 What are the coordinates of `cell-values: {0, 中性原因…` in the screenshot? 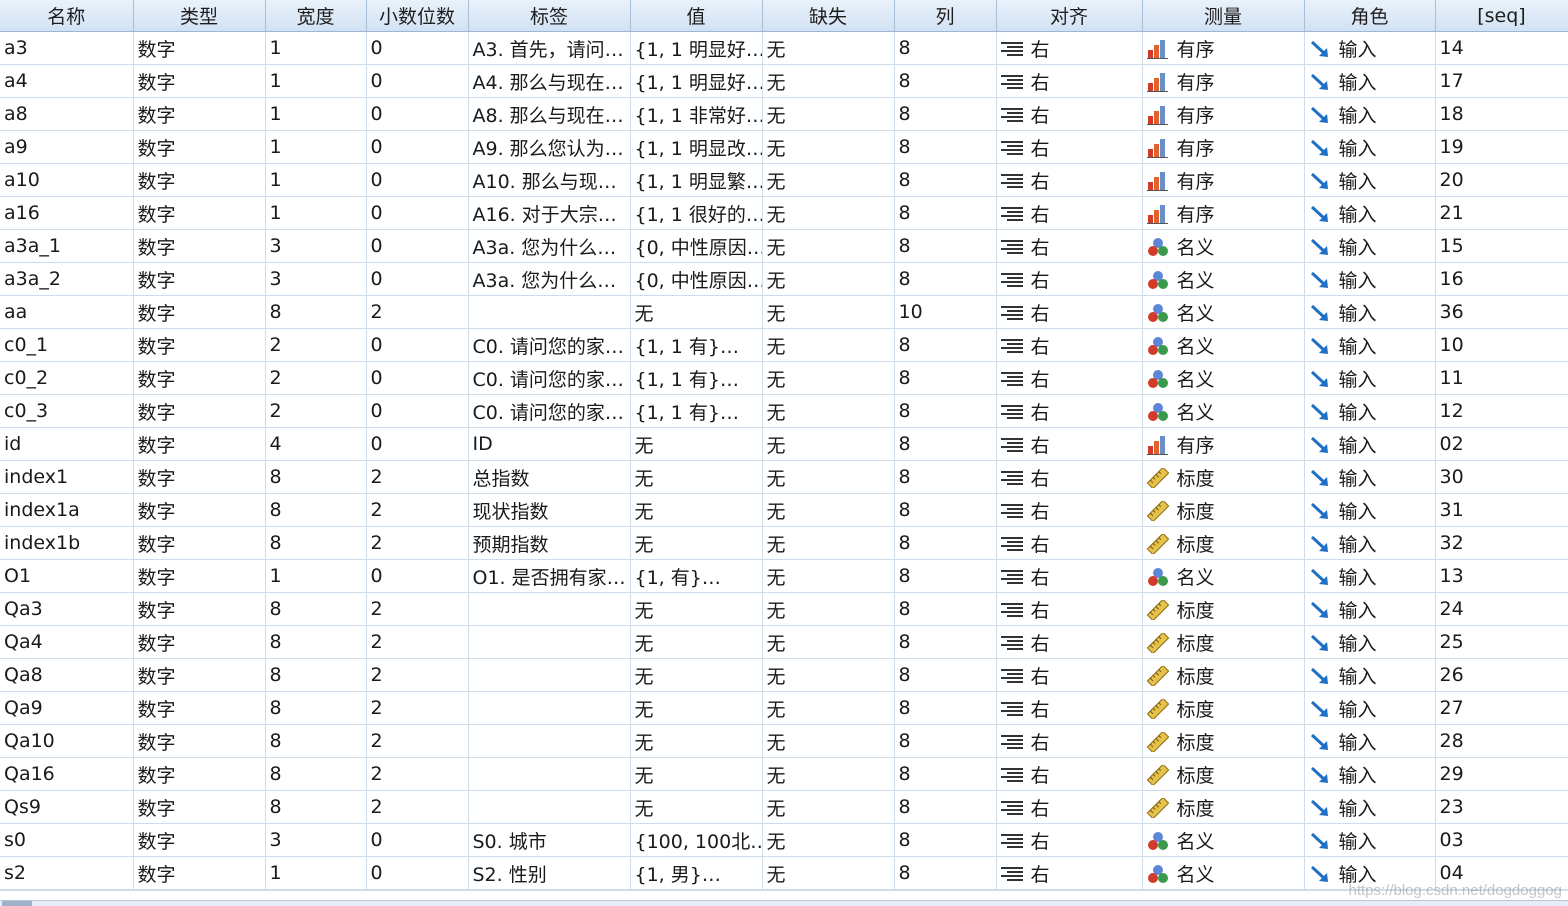 It's located at (696, 279).